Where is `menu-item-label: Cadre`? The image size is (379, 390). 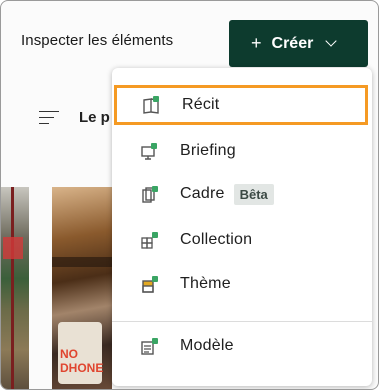
menu-item-label: Cadre is located at coordinates (202, 193).